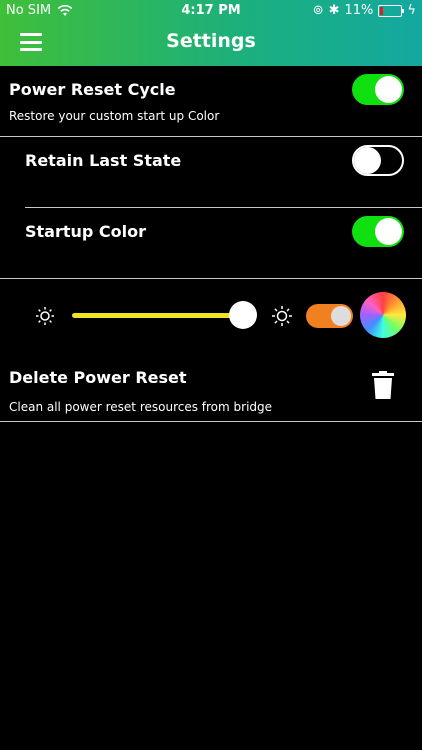 This screenshot has width=422, height=750. I want to click on battery-icon, so click(391, 10).